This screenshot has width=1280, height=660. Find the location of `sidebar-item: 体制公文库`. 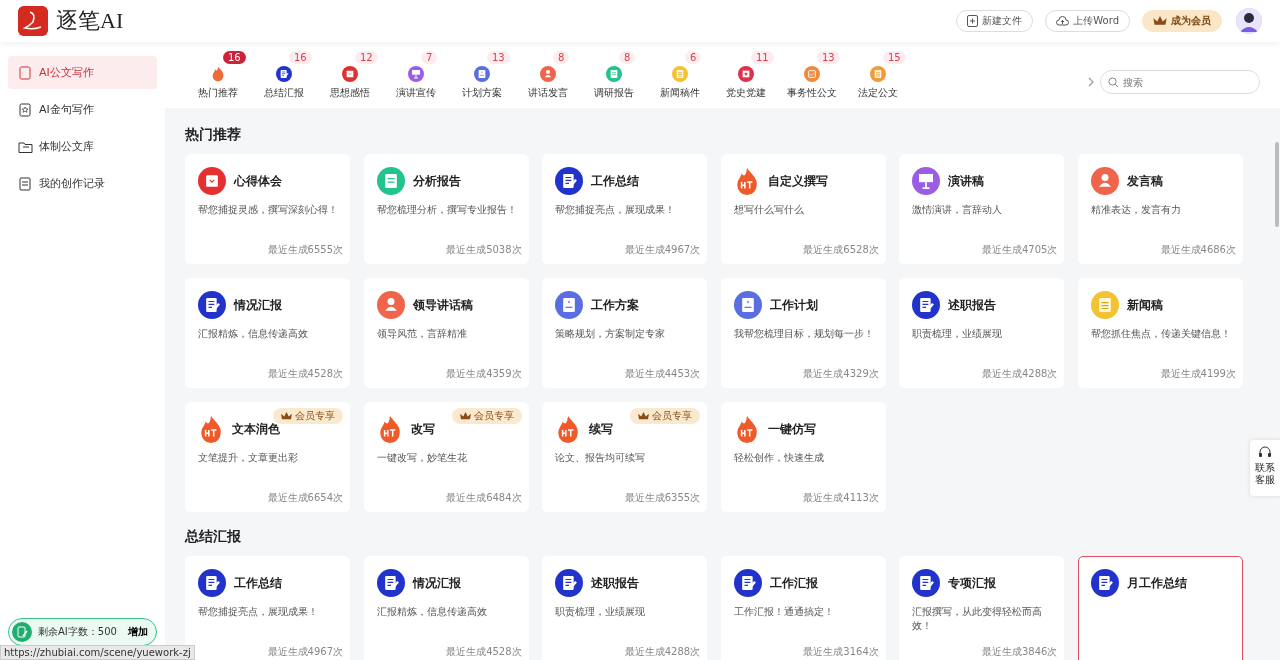

sidebar-item: 体制公文库 is located at coordinates (82, 146).